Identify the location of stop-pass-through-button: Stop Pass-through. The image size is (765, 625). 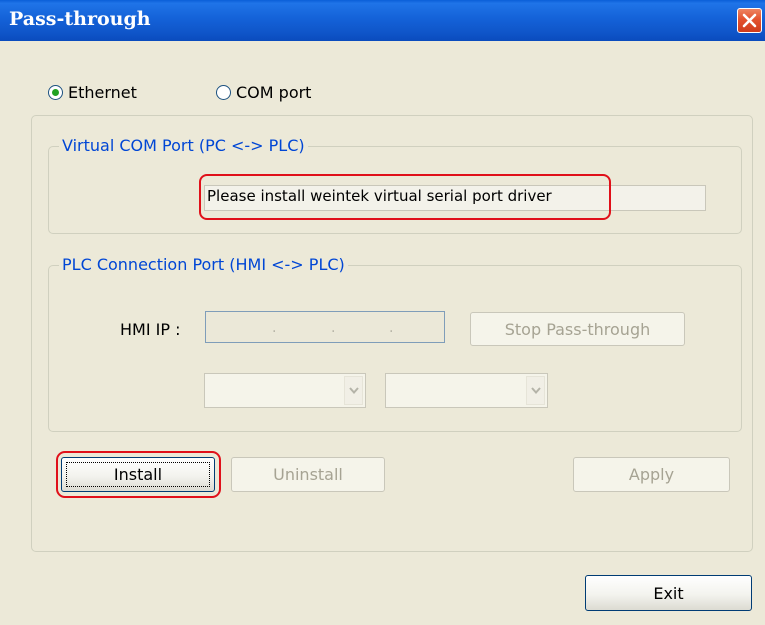
(577, 329).